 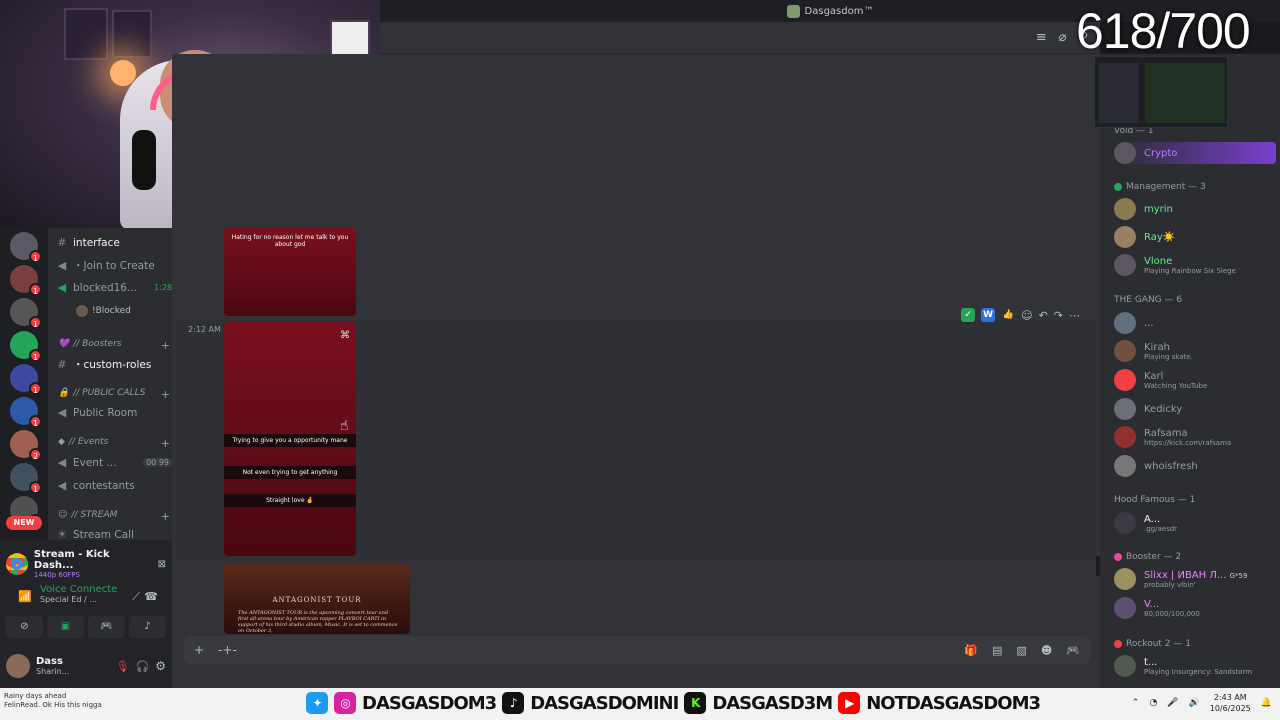 What do you see at coordinates (65, 627) in the screenshot?
I see `screen-share-button: ▣` at bounding box center [65, 627].